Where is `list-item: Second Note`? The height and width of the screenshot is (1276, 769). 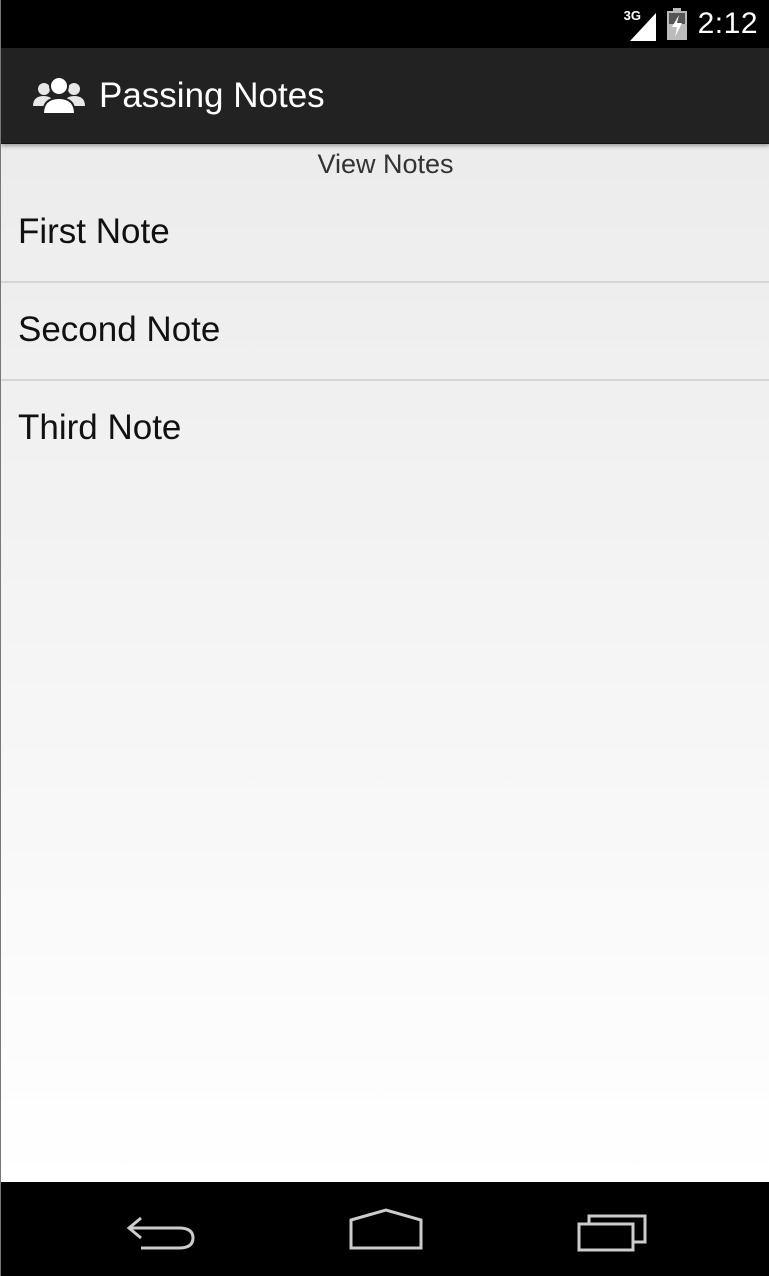
list-item: Second Note is located at coordinates (385, 332).